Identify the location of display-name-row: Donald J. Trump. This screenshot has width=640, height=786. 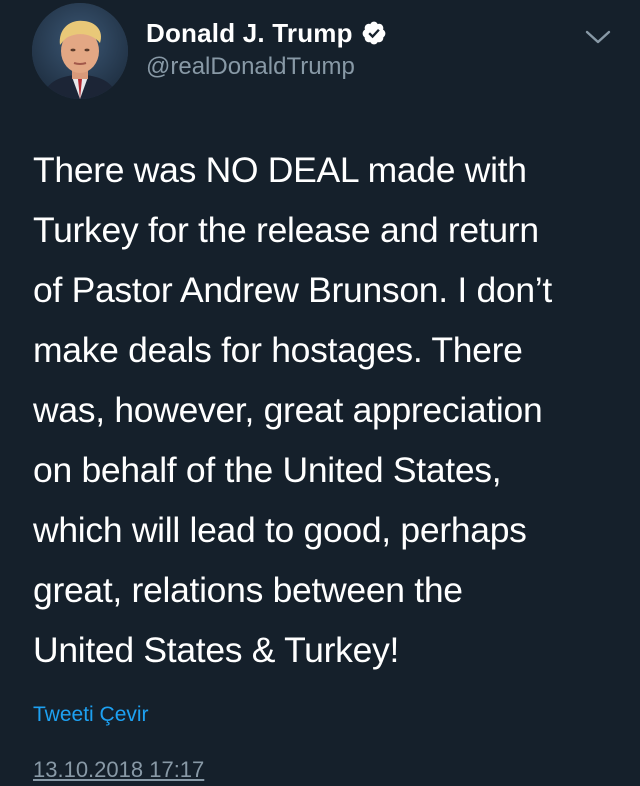
(266, 33).